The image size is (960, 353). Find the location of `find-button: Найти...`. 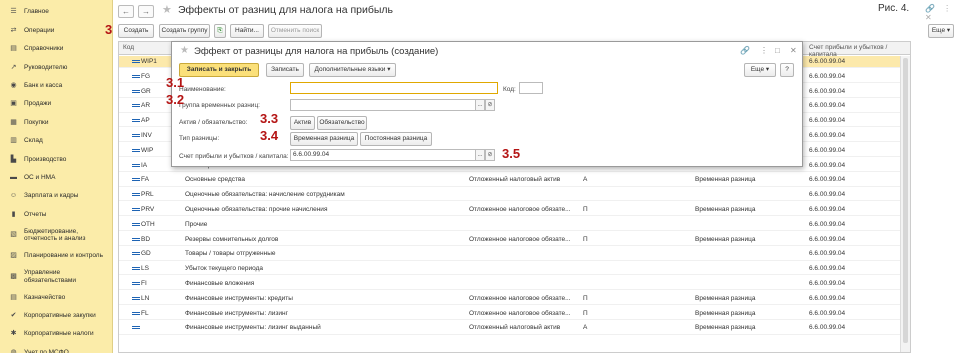

find-button: Найти... is located at coordinates (247, 31).